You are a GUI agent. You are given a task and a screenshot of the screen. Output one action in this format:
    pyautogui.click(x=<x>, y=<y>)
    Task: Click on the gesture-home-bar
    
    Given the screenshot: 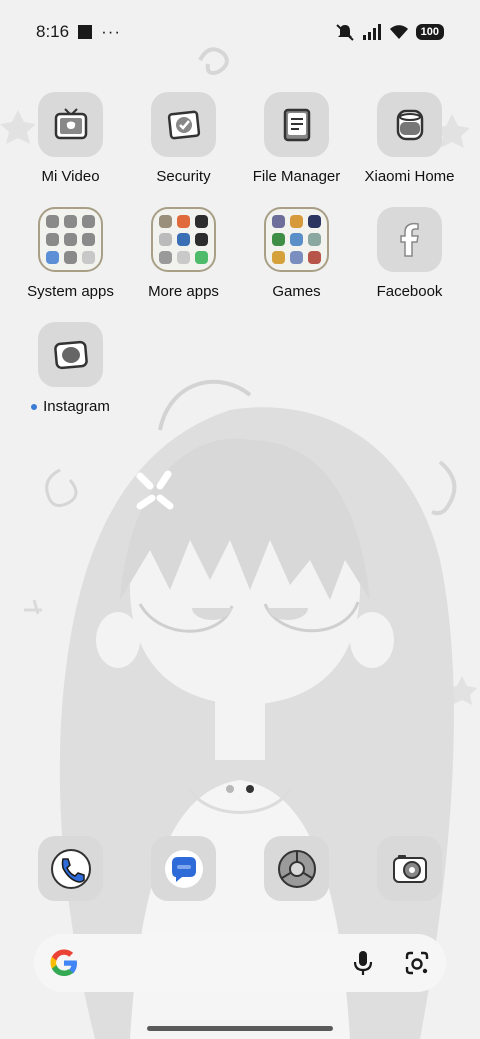 What is the action you would take?
    pyautogui.click(x=240, y=1028)
    